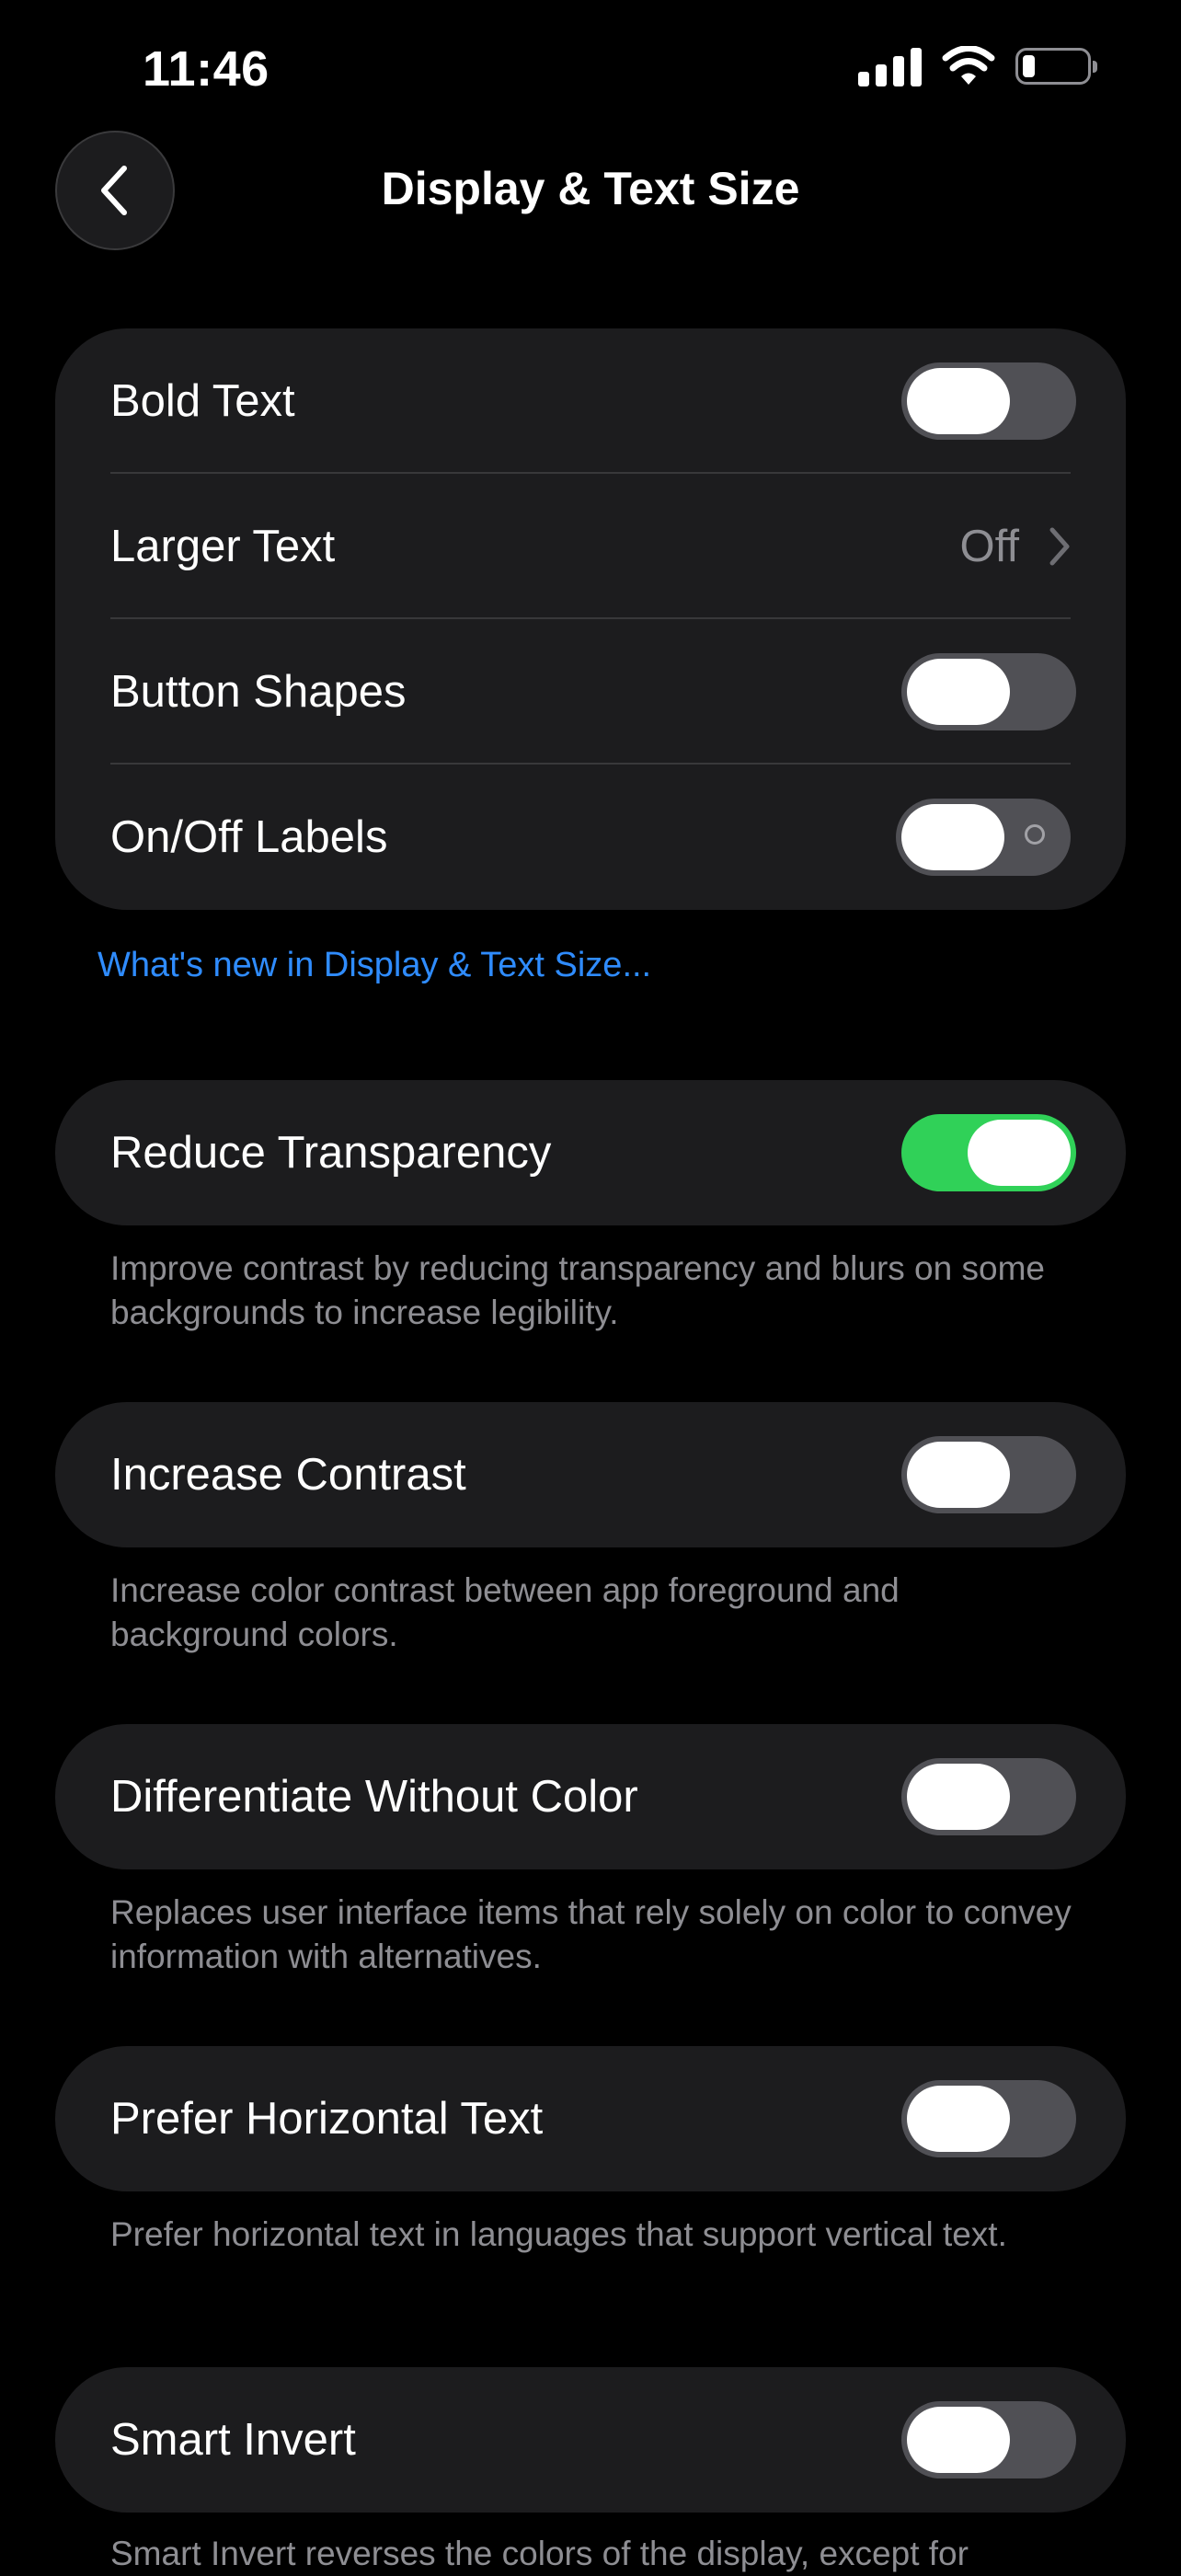 This screenshot has height=2576, width=1181. Describe the element at coordinates (989, 546) in the screenshot. I see `larger-text-value: Off` at that location.